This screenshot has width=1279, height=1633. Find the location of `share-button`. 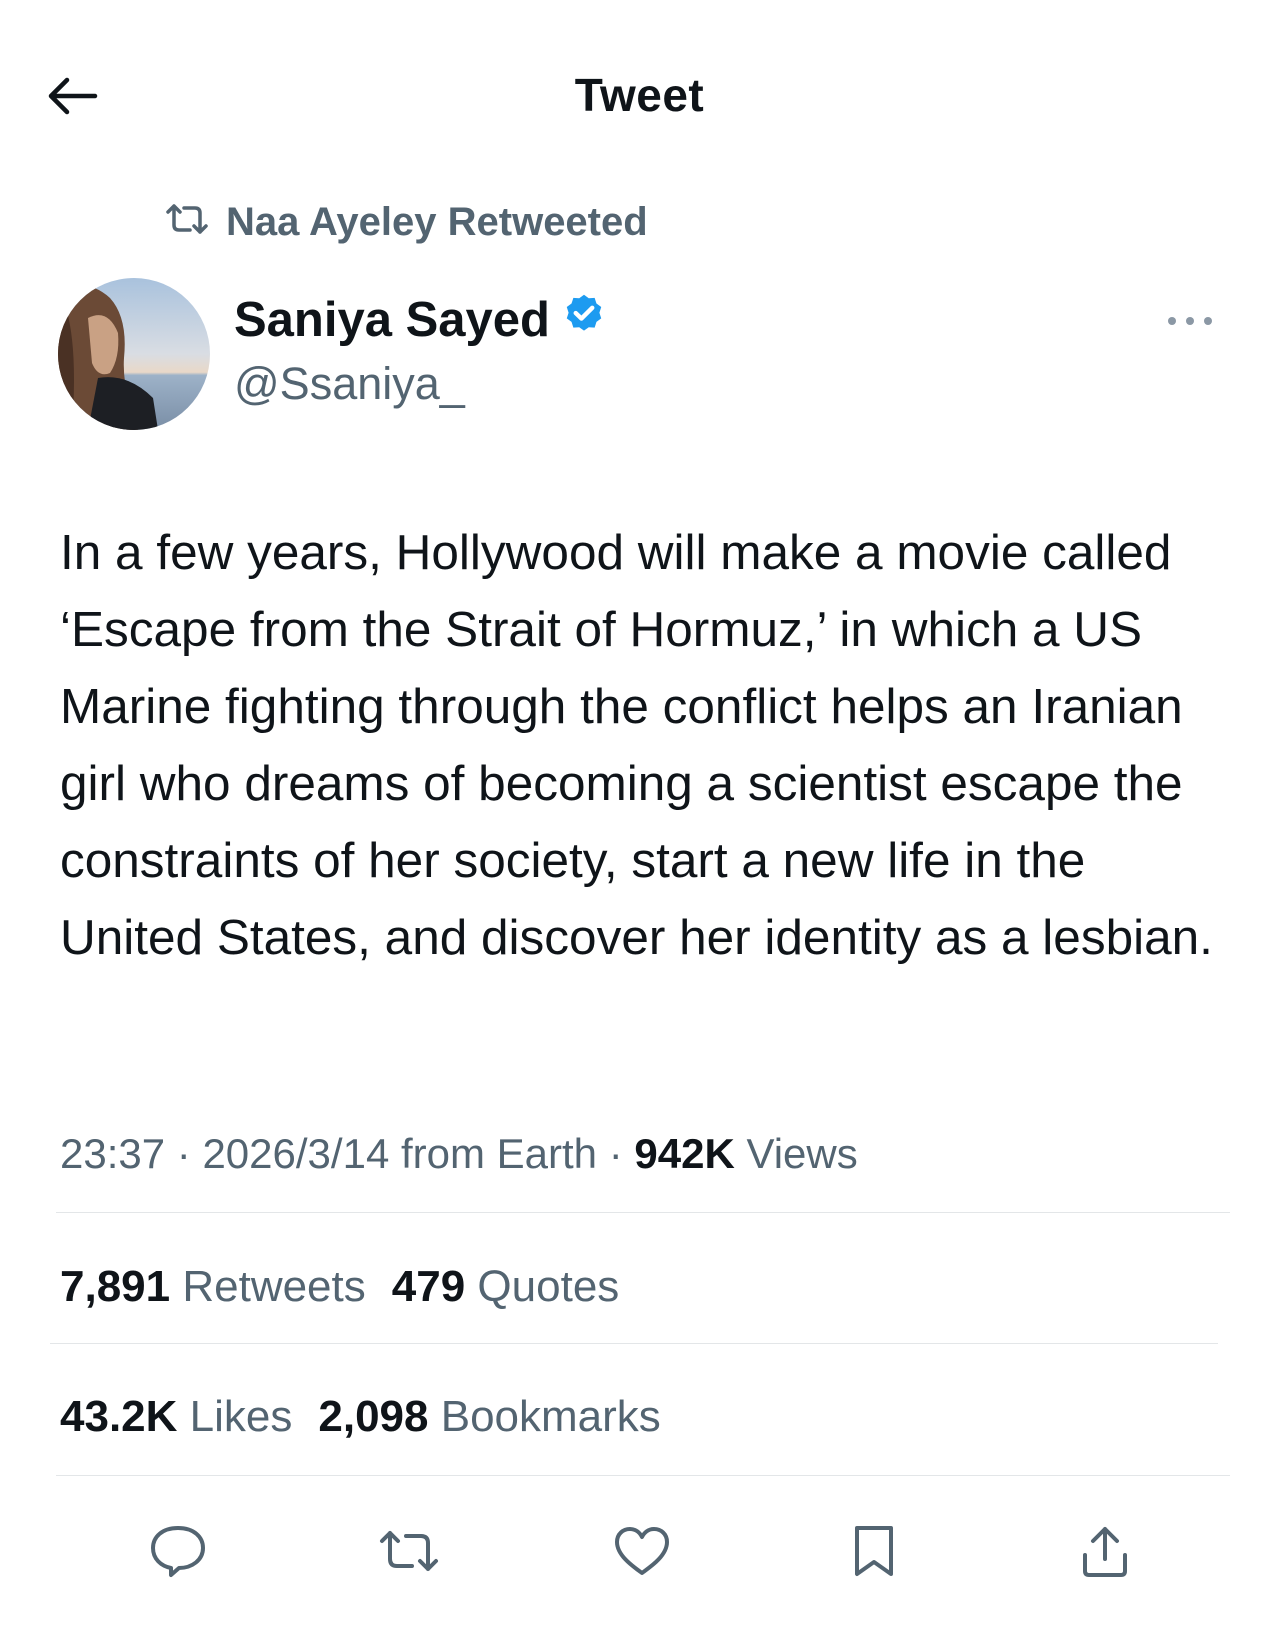

share-button is located at coordinates (1105, 1553).